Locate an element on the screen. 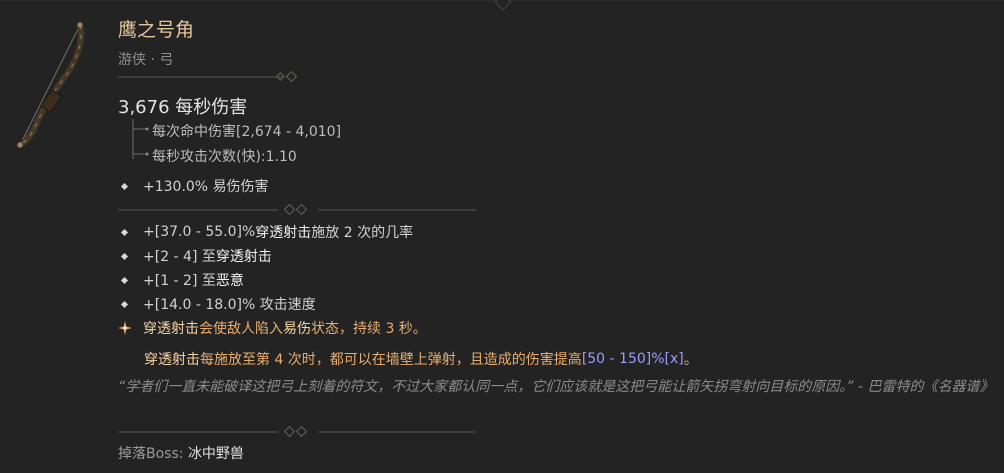 Image resolution: width=1004 pixels, height=473 pixels. drop-label: 掉落Boss: is located at coordinates (153, 454).